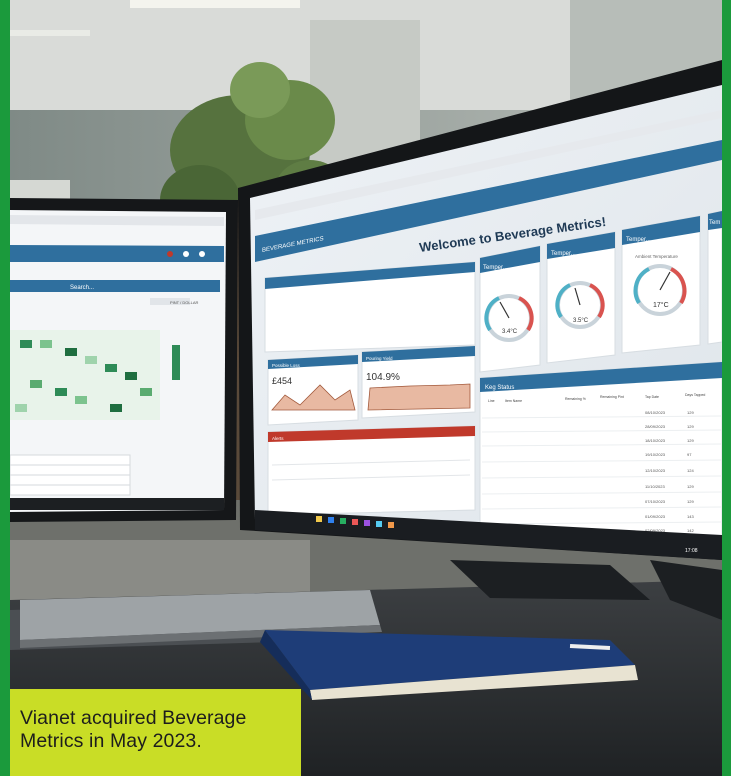  I want to click on keg-header-date: Tap Date, so click(652, 397).